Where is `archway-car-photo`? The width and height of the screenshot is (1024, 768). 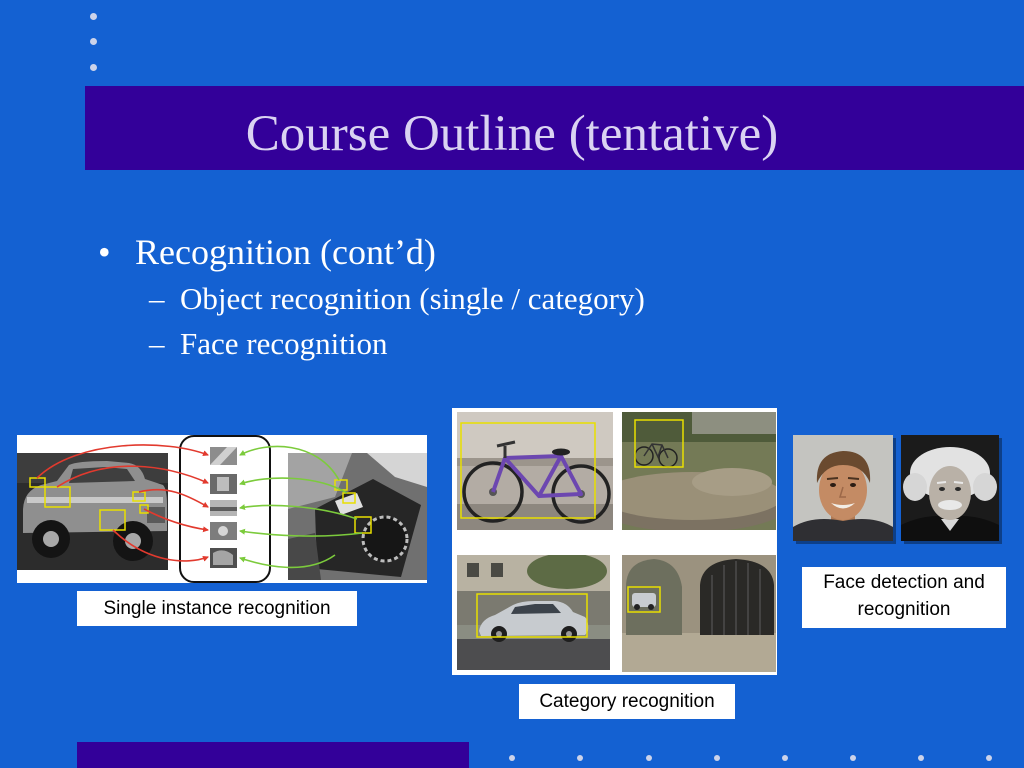 archway-car-photo is located at coordinates (699, 613).